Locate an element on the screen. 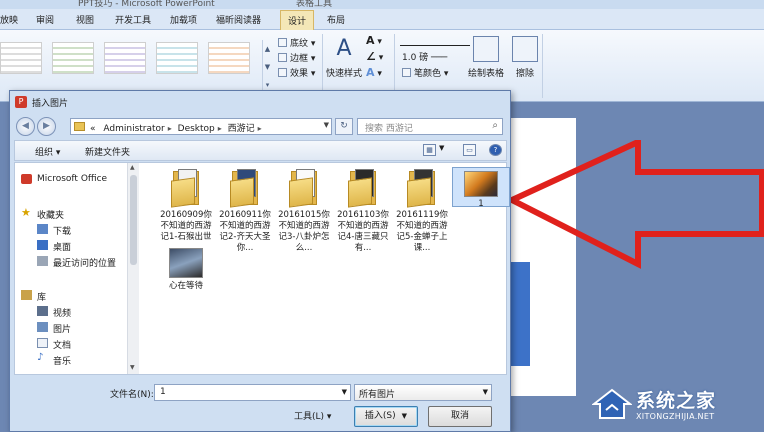  music-icon: ♪ is located at coordinates (40, 357).